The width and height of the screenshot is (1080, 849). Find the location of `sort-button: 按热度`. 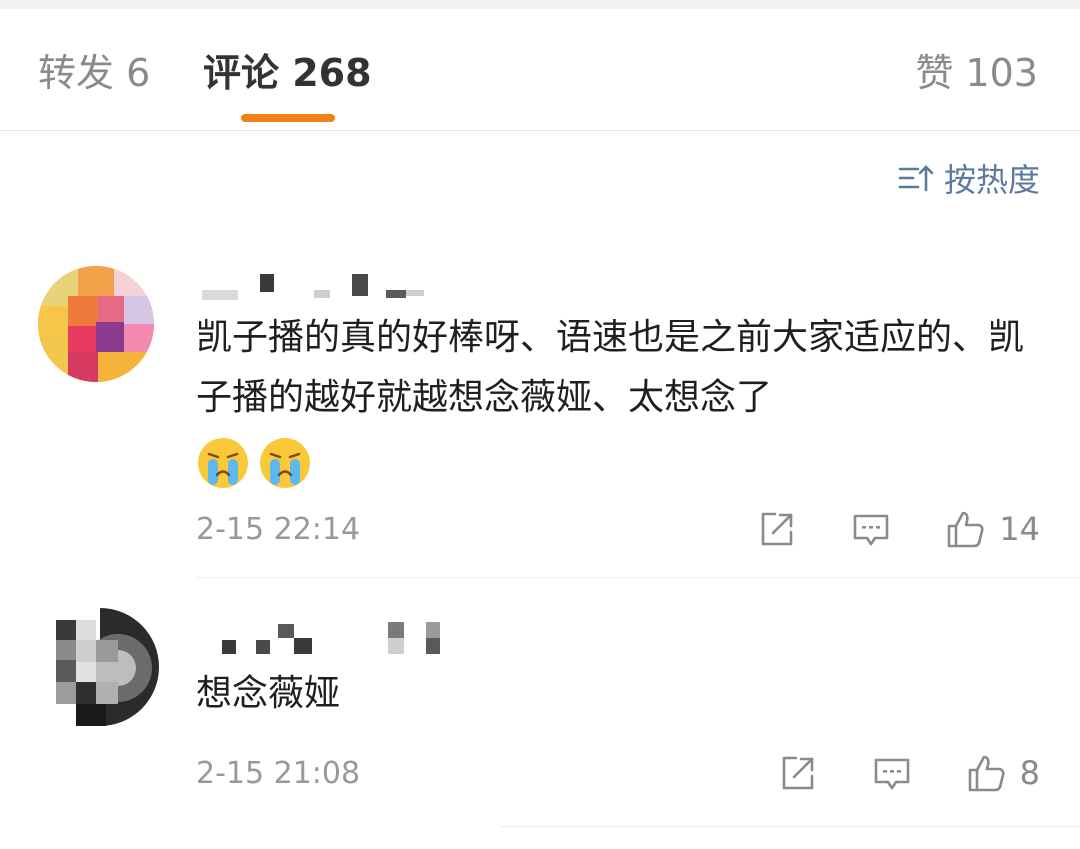

sort-button: 按热度 is located at coordinates (969, 178).